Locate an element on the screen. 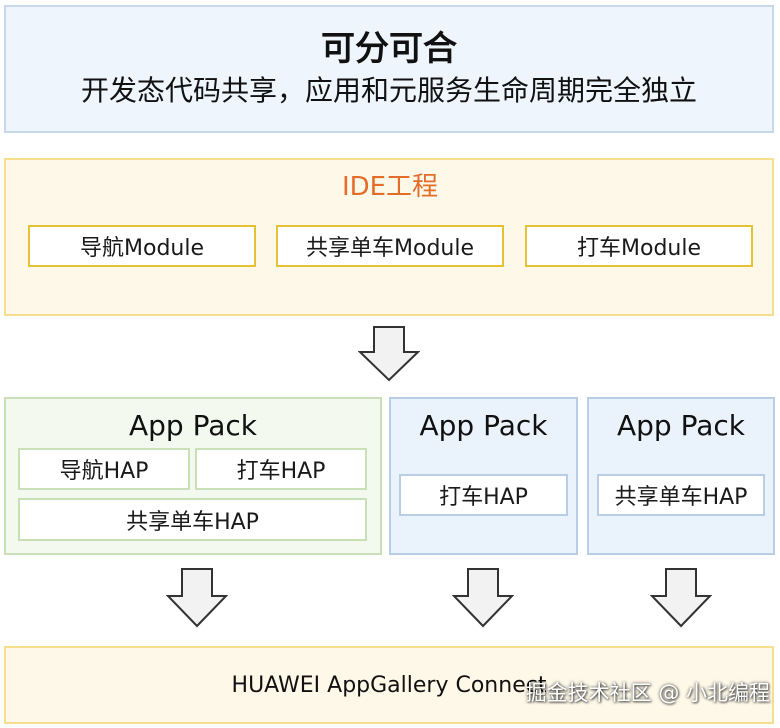  watermark: 掘金技术社区 @ 小北编程 is located at coordinates (647, 693).